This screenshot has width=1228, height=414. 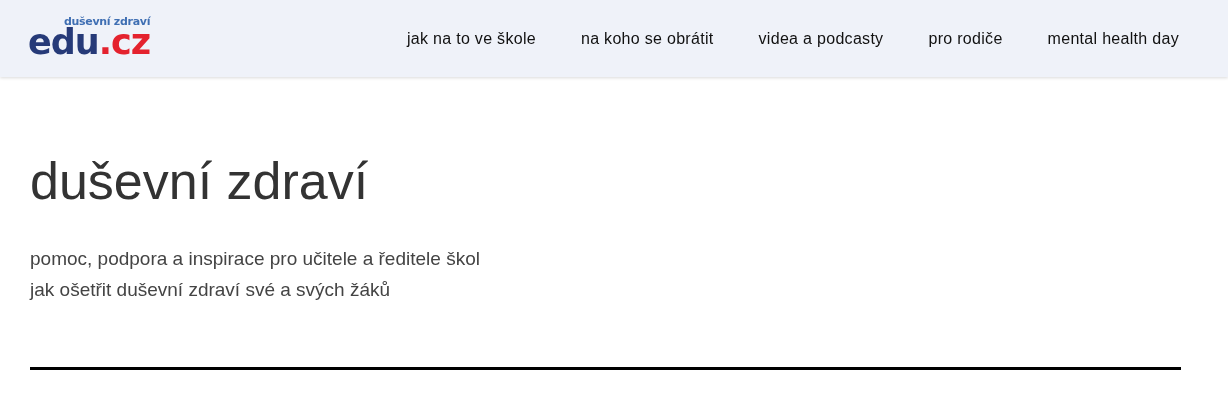 I want to click on nav-link: jak na to ve škole, so click(x=471, y=38).